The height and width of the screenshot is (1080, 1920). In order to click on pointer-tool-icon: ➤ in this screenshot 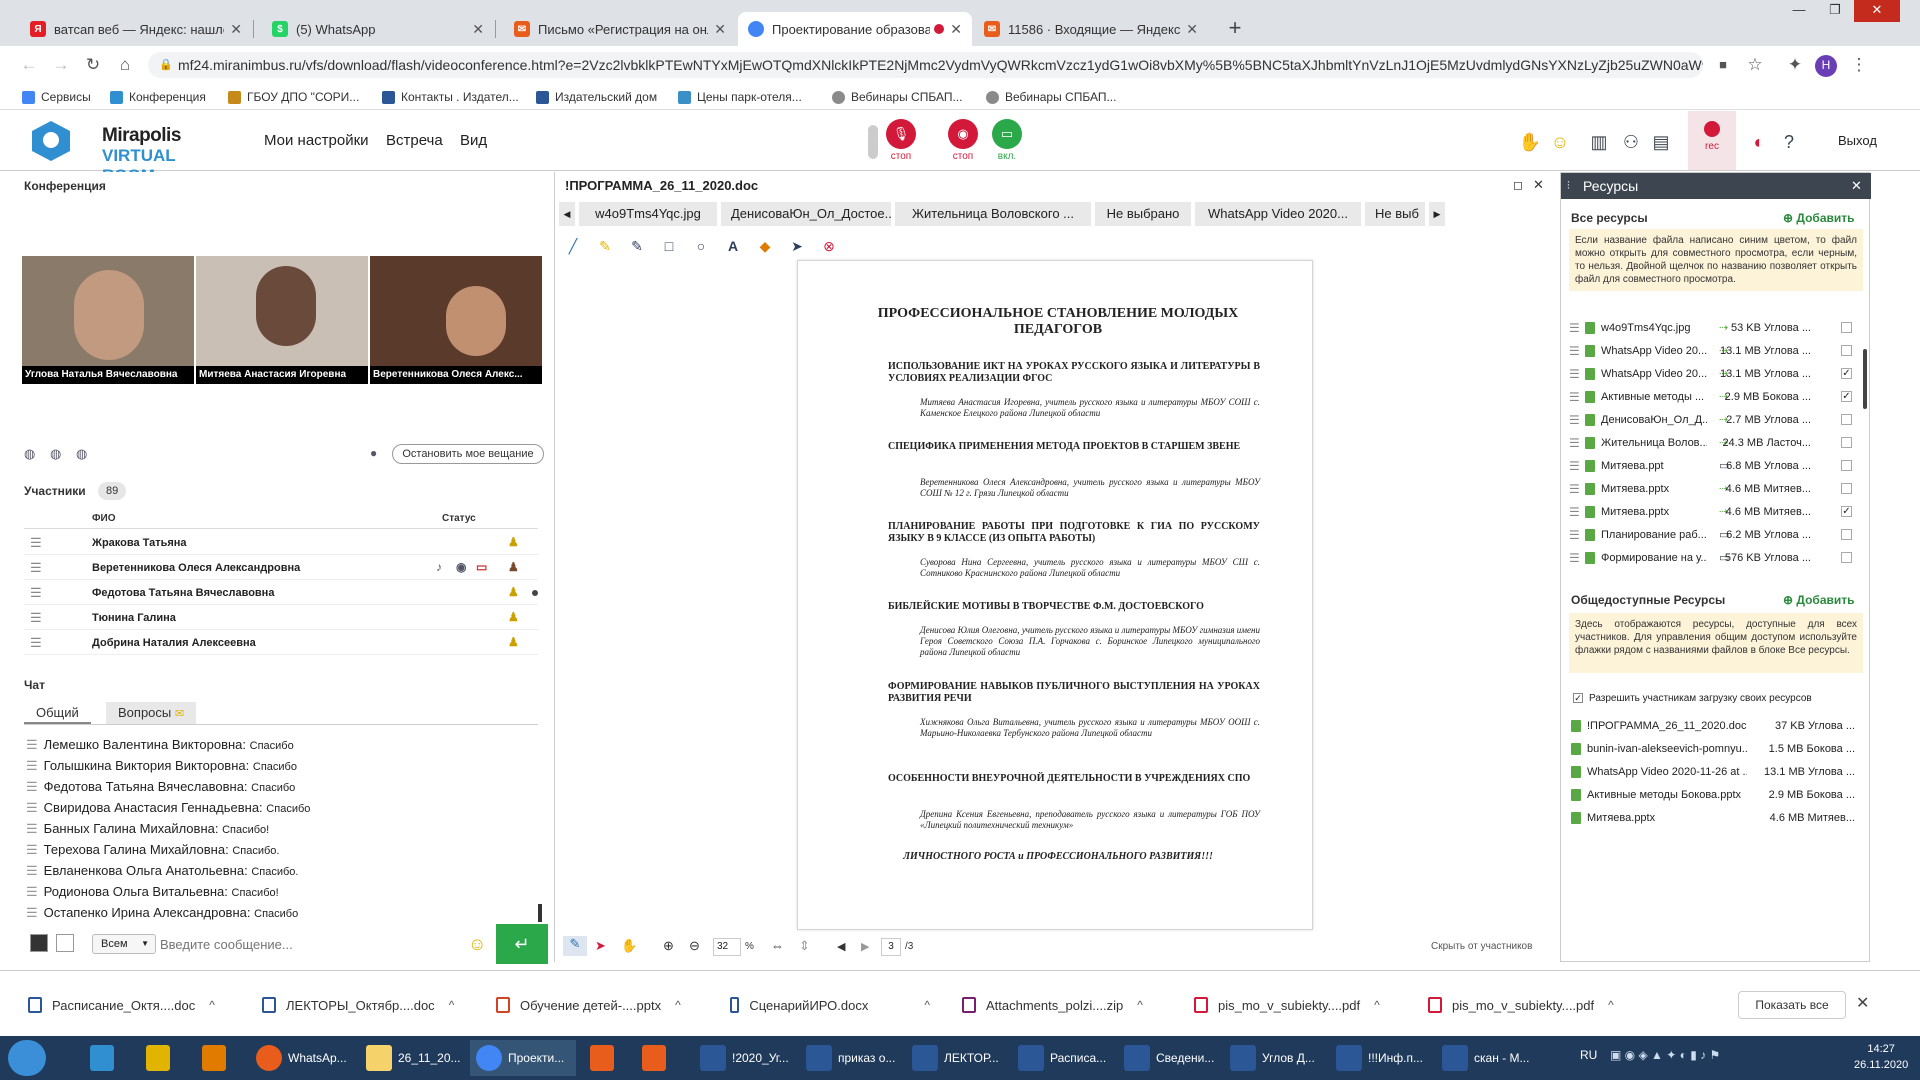, I will do `click(797, 246)`.